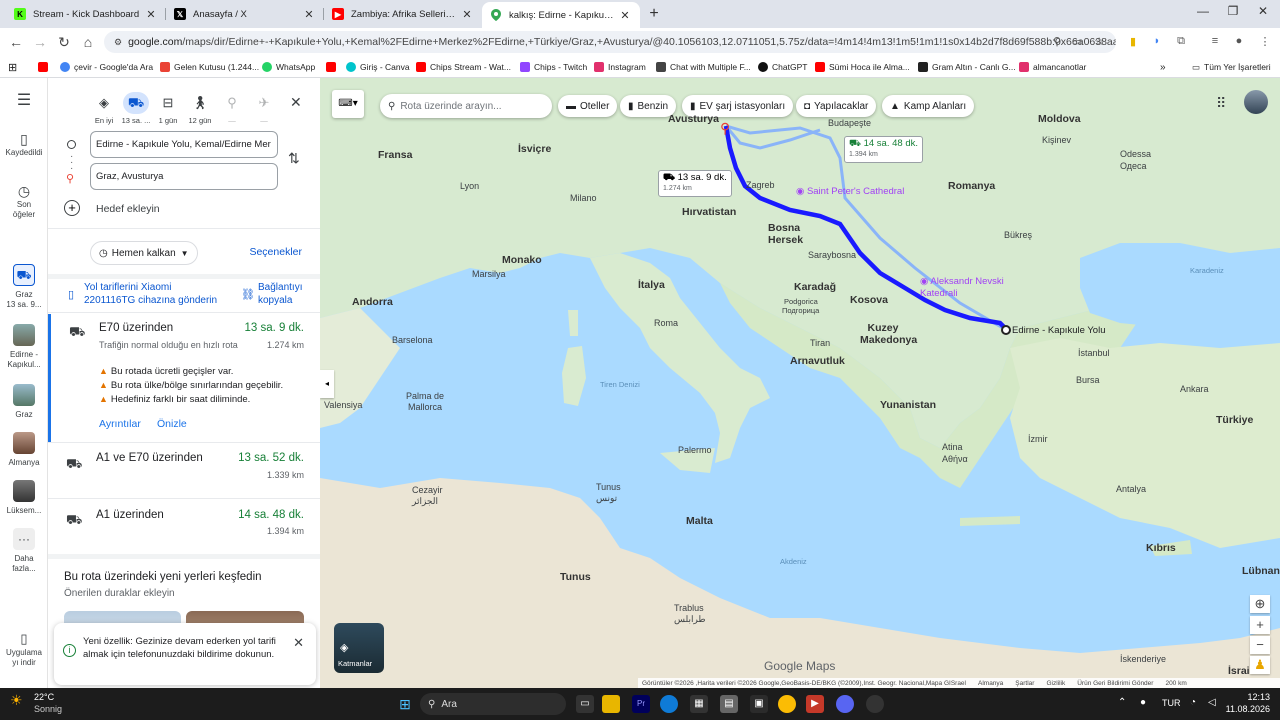 This screenshot has width=1280, height=720. I want to click on pegman-icon: ♟, so click(1260, 665).